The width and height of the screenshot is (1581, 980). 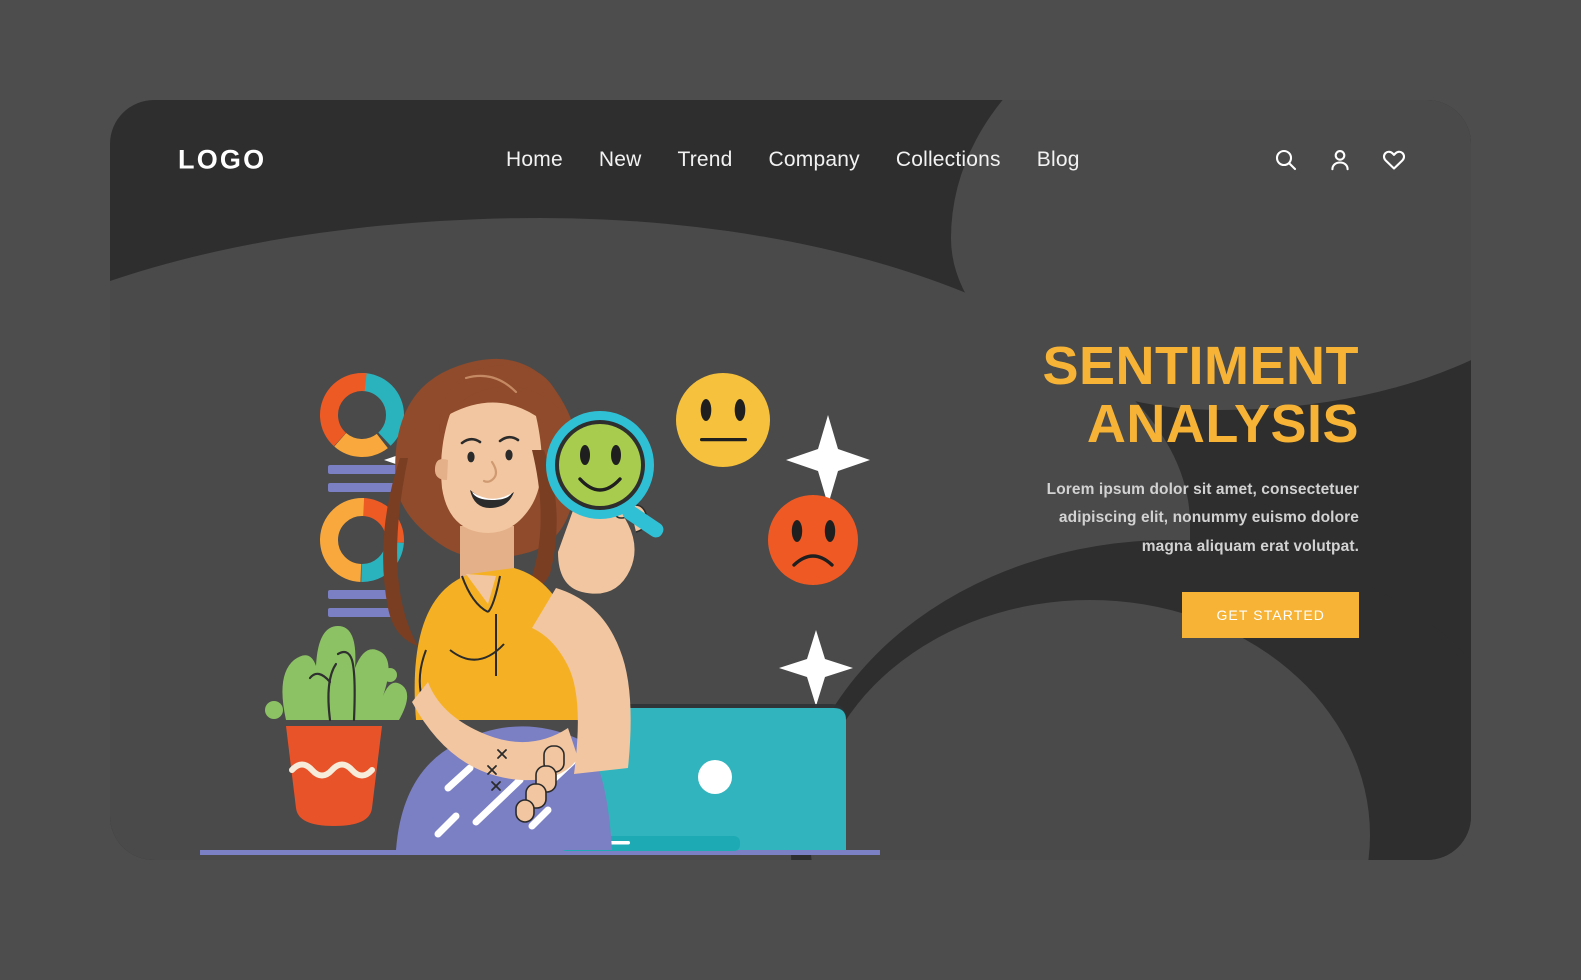 What do you see at coordinates (1200, 366) in the screenshot?
I see `headline-line-1: SENTIMENT` at bounding box center [1200, 366].